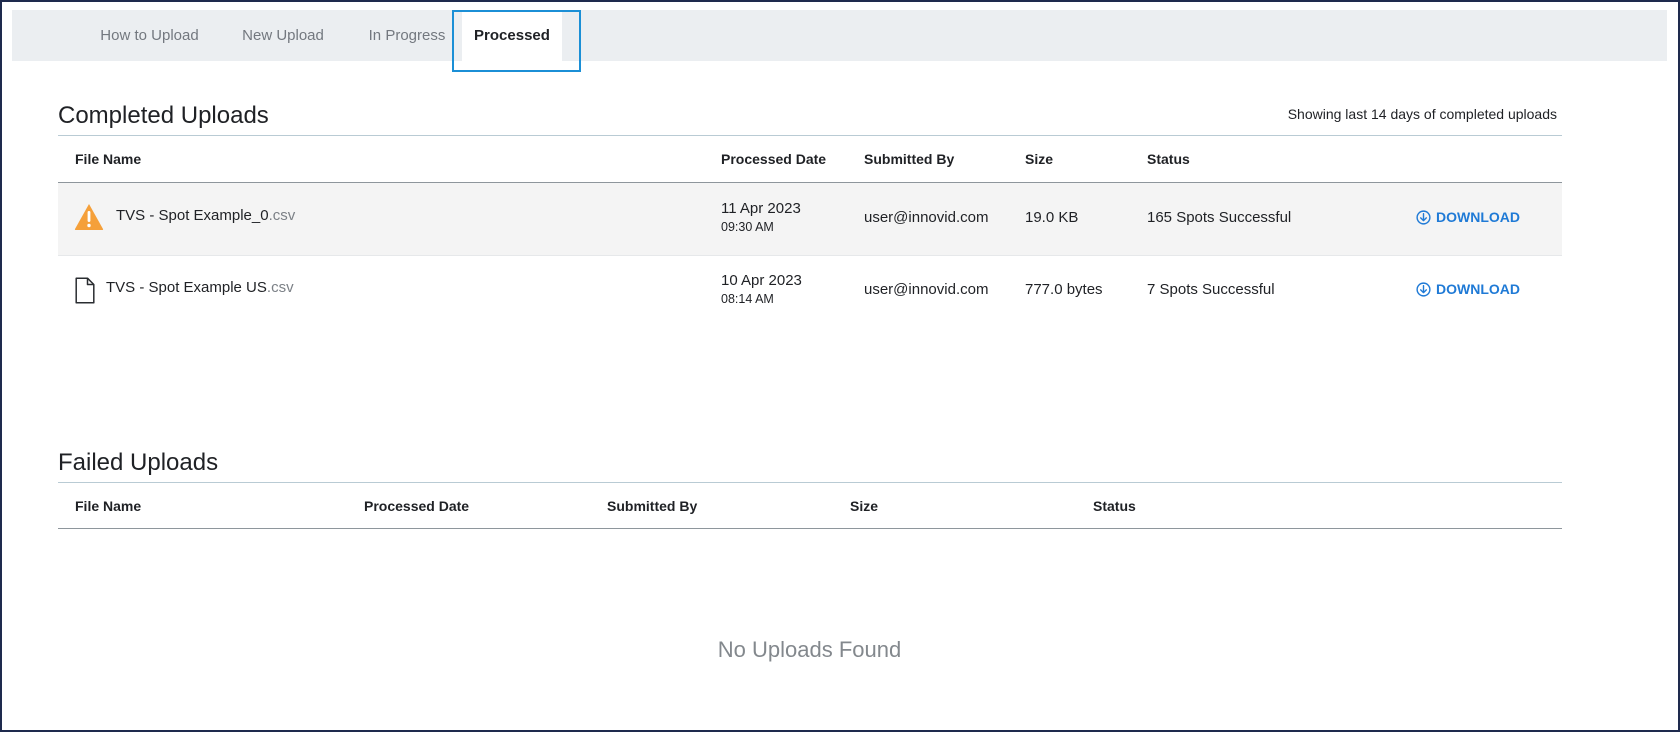  I want to click on empty-state-message: No Uploads Found, so click(809, 649).